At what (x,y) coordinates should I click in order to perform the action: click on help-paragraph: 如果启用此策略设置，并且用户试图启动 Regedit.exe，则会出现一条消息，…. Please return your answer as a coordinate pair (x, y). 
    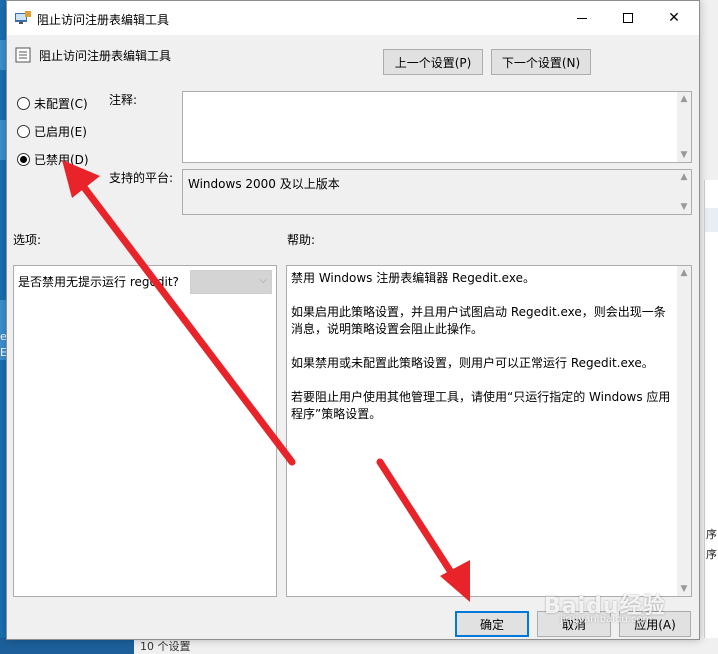
    Looking at the image, I should click on (478, 320).